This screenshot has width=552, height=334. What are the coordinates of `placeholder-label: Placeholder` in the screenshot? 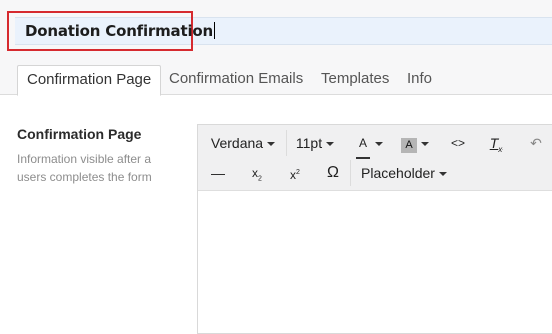 It's located at (398, 173).